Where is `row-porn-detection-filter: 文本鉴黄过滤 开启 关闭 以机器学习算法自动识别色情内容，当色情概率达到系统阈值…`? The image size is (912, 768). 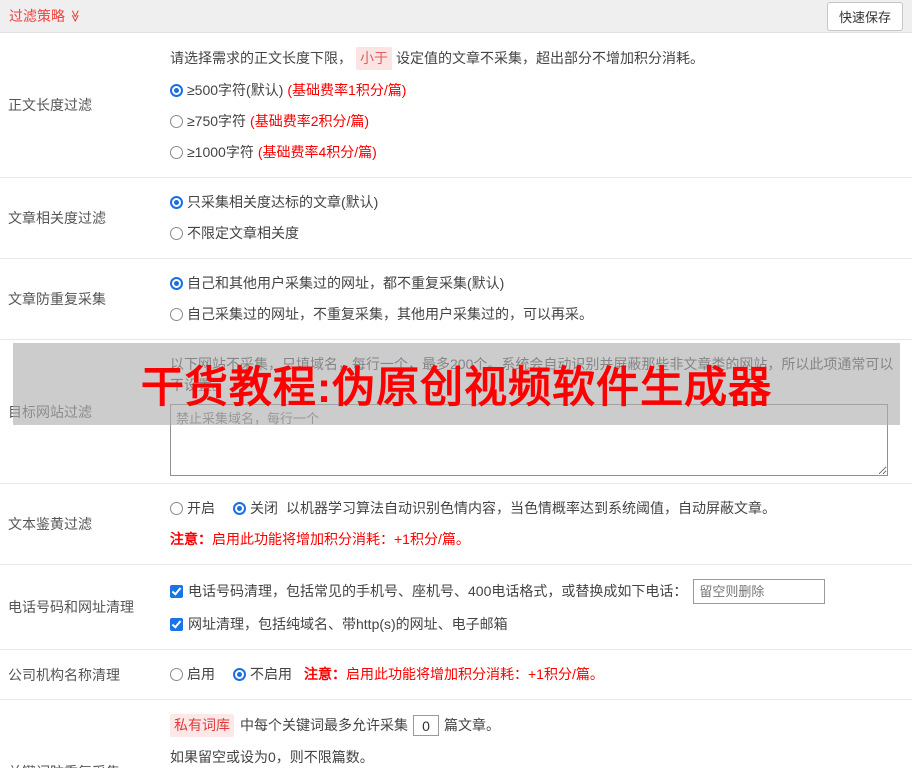 row-porn-detection-filter: 文本鉴黄过滤 开启 关闭 以机器学习算法自动识别色情内容，当色情概率达到系统阈值… is located at coordinates (456, 524).